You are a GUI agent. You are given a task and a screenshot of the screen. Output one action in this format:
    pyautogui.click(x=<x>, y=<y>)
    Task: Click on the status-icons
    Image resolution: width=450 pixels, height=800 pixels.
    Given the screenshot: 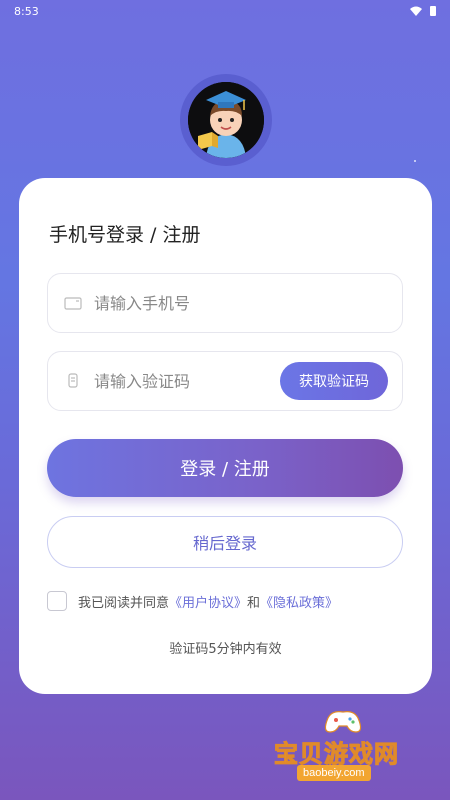 What is the action you would take?
    pyautogui.click(x=423, y=11)
    